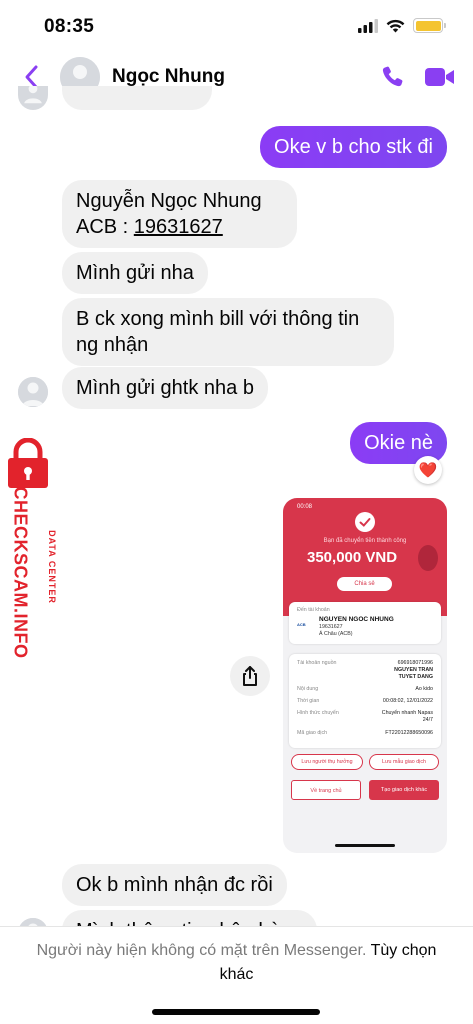 This screenshot has width=473, height=1024. I want to click on contact-name: Ngọc Nhung, so click(168, 77).